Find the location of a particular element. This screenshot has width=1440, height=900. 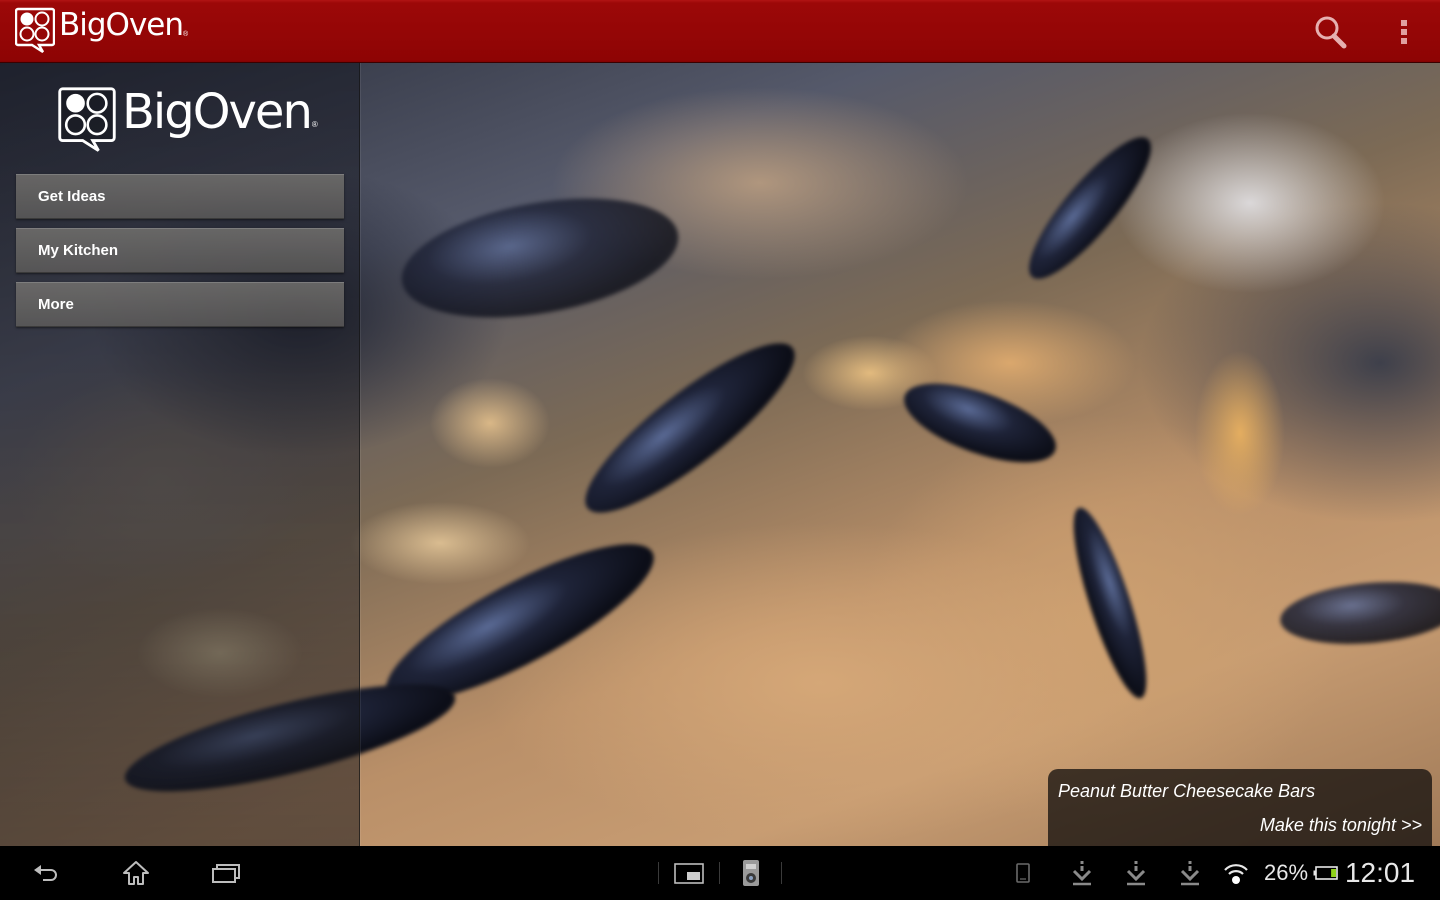

wifi-status is located at coordinates (1236, 873).